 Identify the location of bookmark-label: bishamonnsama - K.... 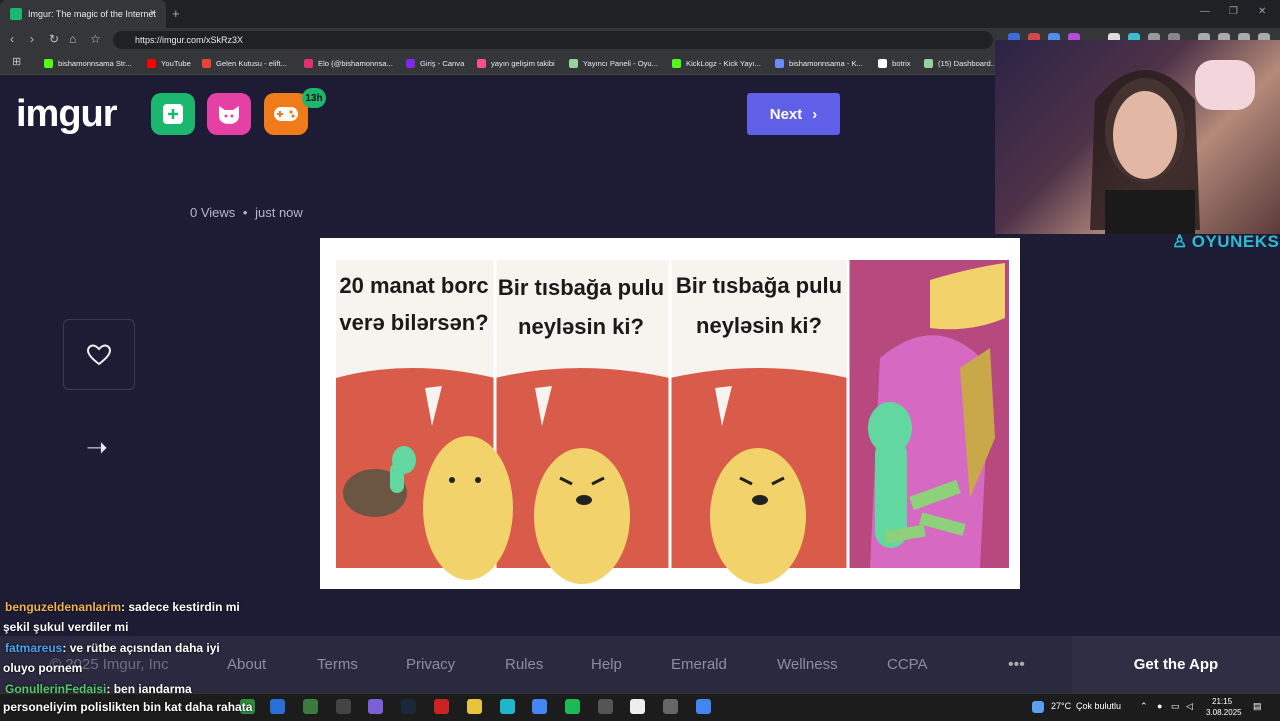
(826, 63).